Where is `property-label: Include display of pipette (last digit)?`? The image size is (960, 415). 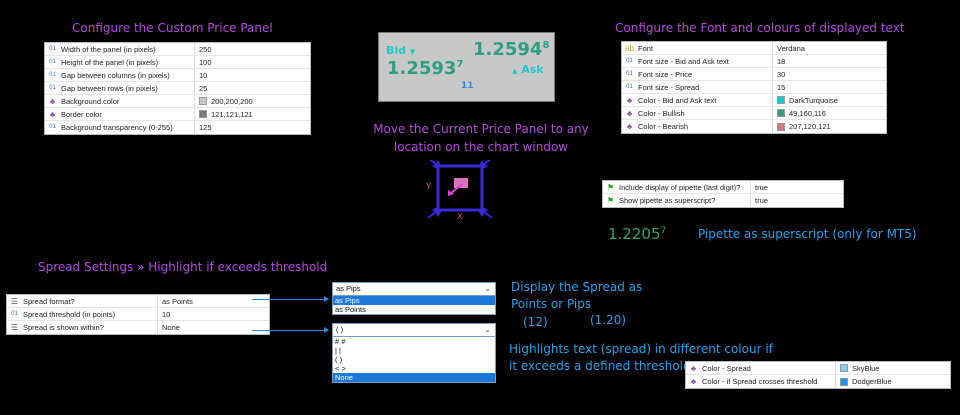 property-label: Include display of pipette (last digit)? is located at coordinates (680, 187).